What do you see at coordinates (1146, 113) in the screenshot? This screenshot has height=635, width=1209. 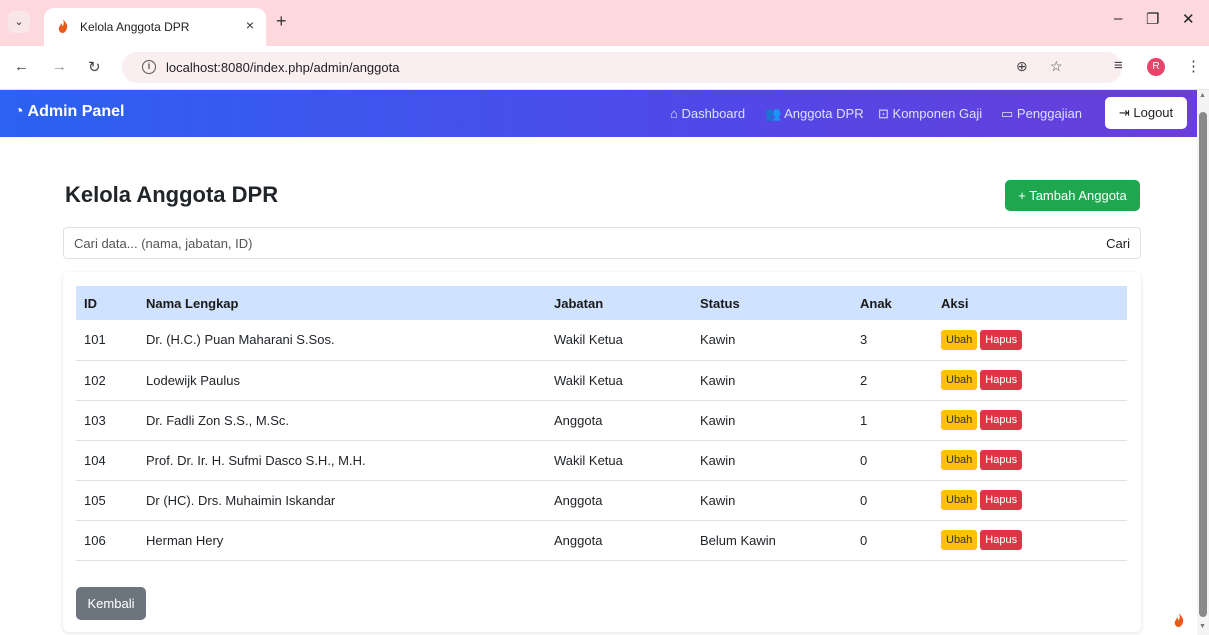 I see `logout-button: ⇥ Logout` at bounding box center [1146, 113].